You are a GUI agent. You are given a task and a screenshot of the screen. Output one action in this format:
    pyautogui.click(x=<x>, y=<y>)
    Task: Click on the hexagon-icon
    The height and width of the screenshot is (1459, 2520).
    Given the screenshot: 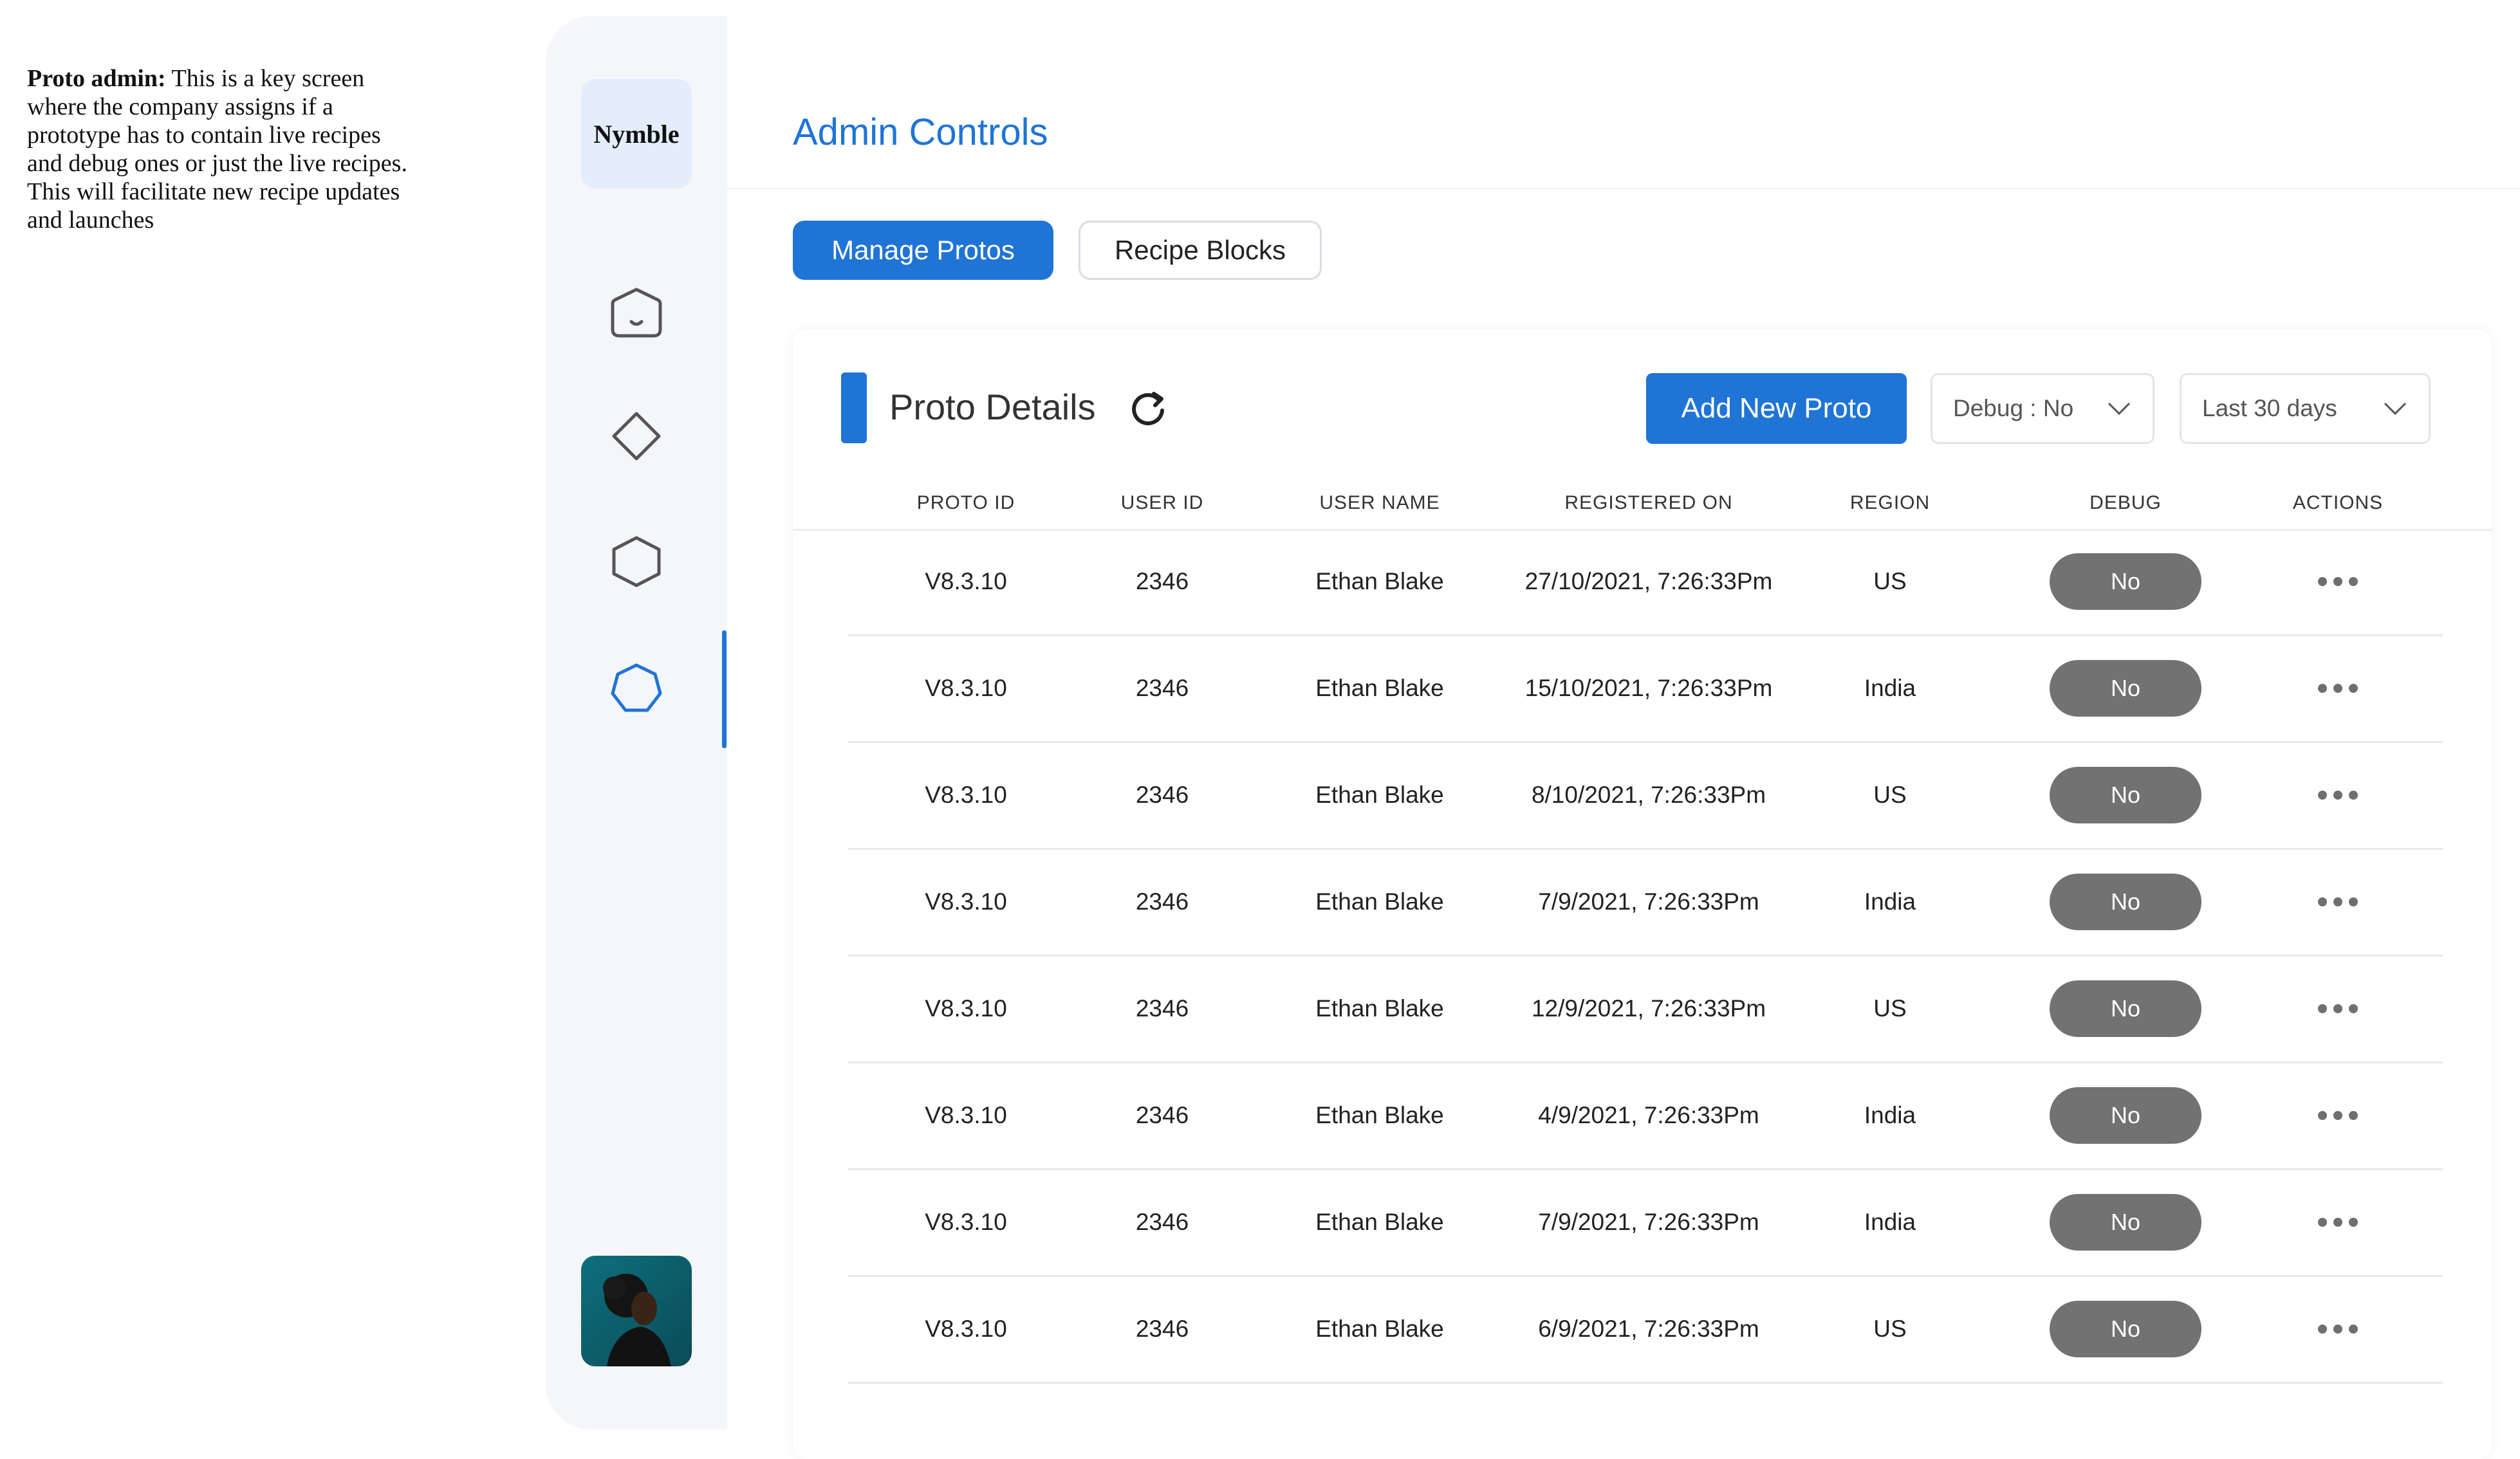 What is the action you would take?
    pyautogui.click(x=636, y=561)
    